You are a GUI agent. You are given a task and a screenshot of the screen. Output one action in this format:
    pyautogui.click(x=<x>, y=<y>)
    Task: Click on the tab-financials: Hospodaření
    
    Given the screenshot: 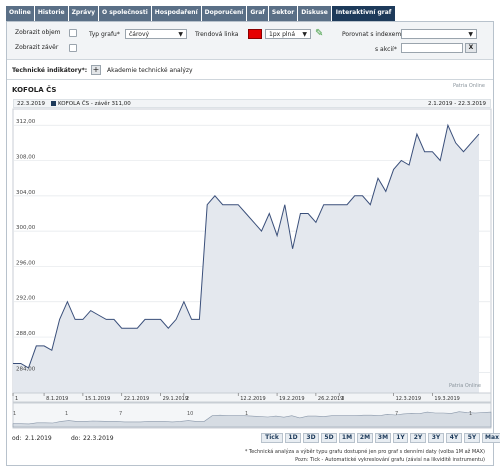 What is the action you would take?
    pyautogui.click(x=176, y=13)
    